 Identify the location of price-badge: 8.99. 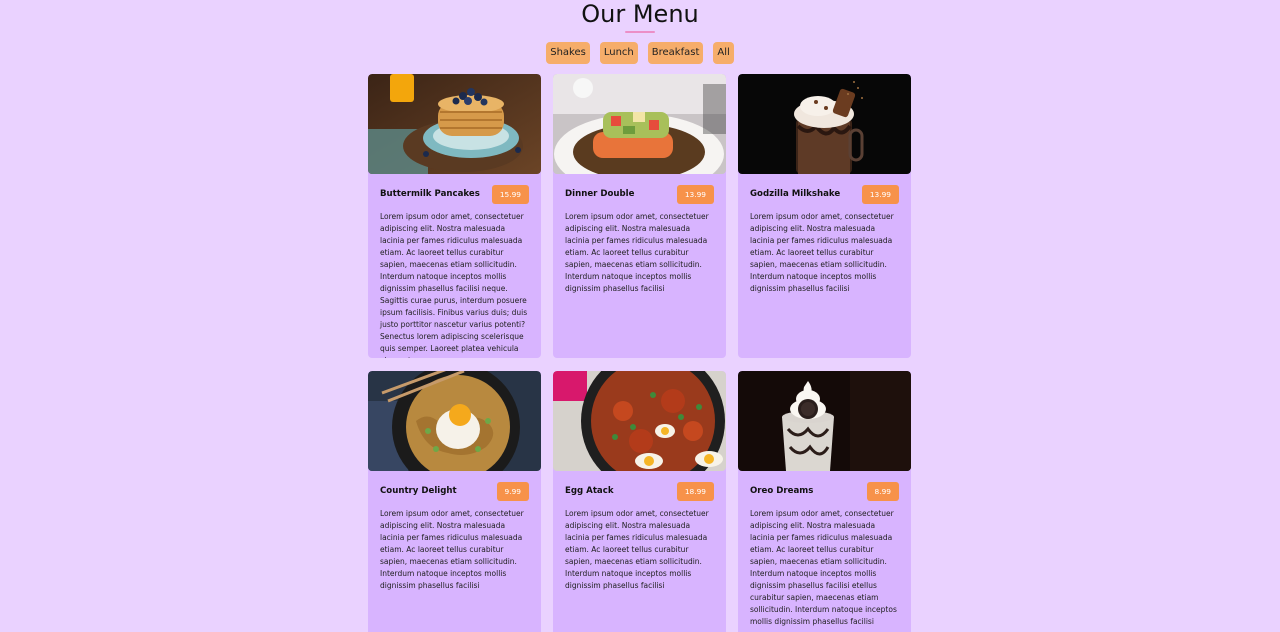
(882, 491).